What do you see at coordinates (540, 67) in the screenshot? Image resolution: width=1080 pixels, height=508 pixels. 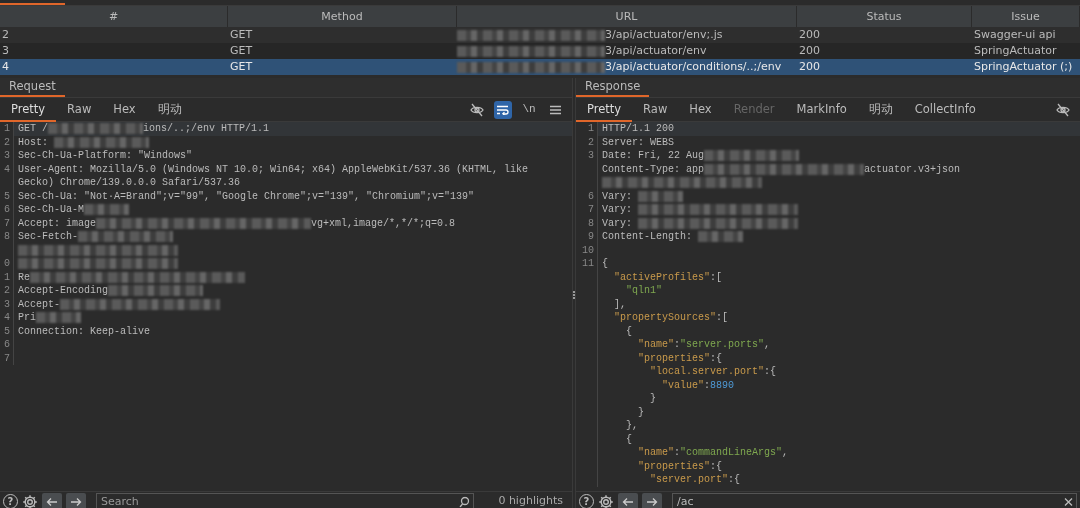 I see `table-row: 4 GET 3/api/actuator/conditions/..;/env 200 SpringActuator (;)` at bounding box center [540, 67].